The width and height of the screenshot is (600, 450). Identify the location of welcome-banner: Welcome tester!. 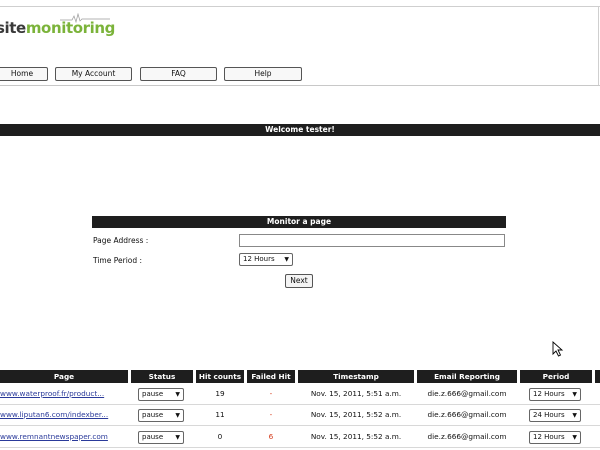
(300, 130).